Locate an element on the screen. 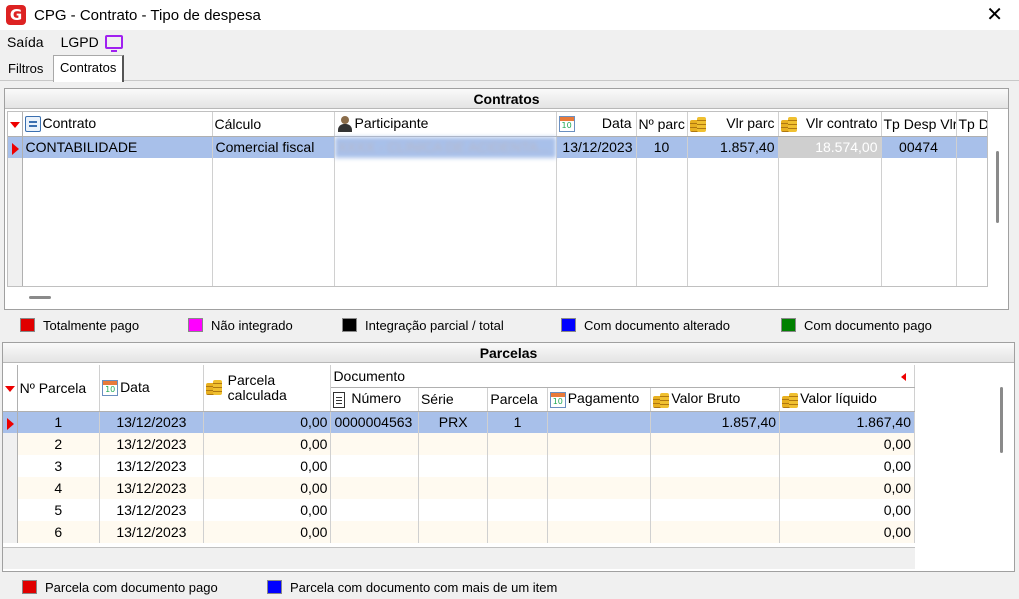 The width and height of the screenshot is (1019, 599). cell-contrato: CONTABILIDADE is located at coordinates (117, 147).